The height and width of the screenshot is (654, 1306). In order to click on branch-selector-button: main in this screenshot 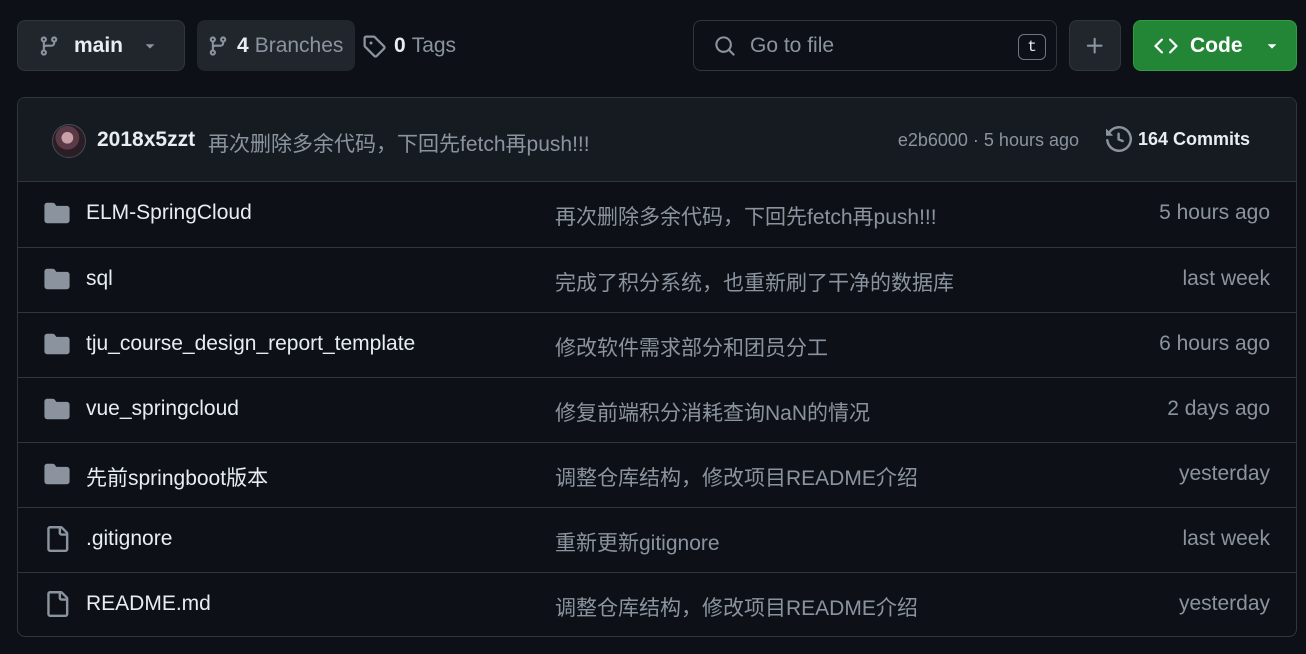, I will do `click(101, 45)`.